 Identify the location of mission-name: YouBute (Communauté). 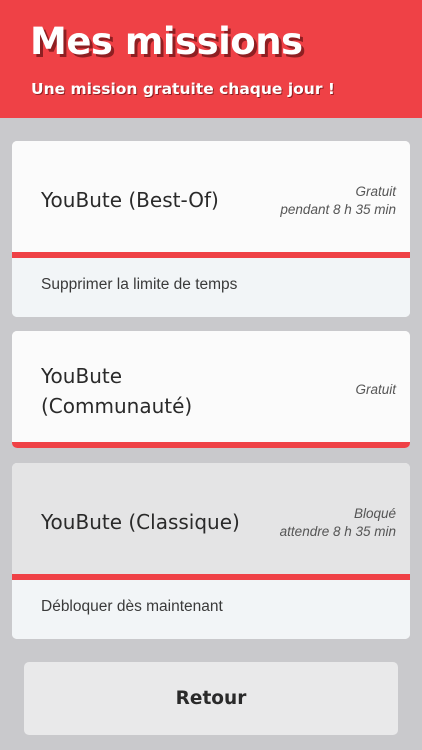
(116, 391).